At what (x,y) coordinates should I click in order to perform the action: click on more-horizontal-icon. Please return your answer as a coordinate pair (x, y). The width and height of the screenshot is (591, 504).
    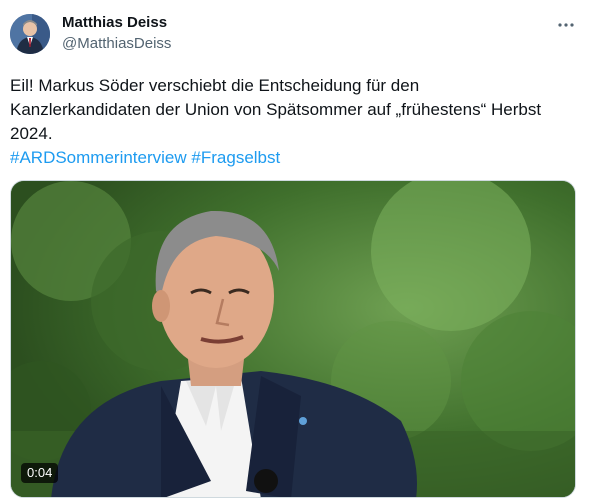
    Looking at the image, I should click on (566, 25).